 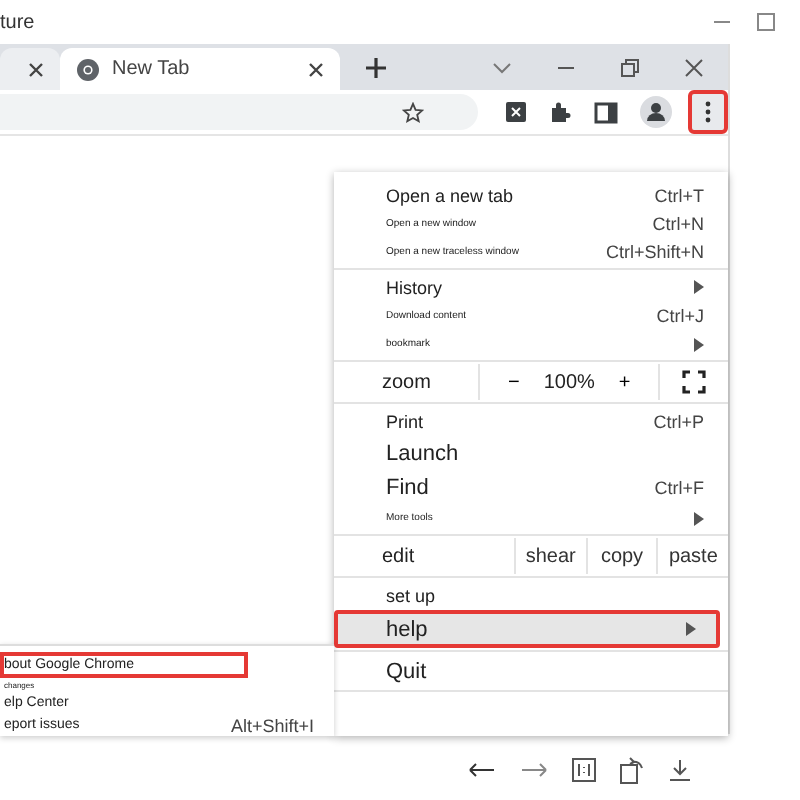 I want to click on chevron-down-icon, so click(x=502, y=68).